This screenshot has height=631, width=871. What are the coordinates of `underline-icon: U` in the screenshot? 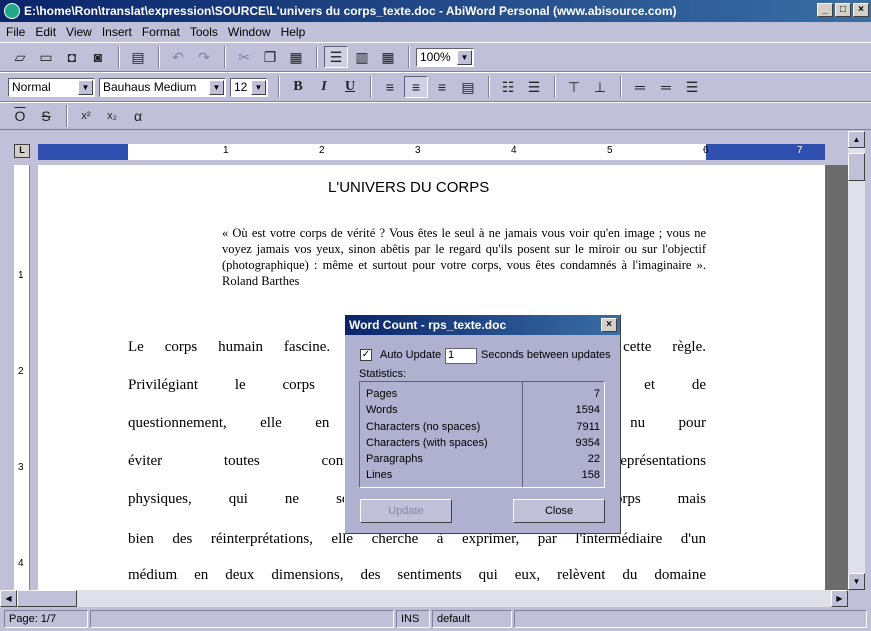 It's located at (350, 87).